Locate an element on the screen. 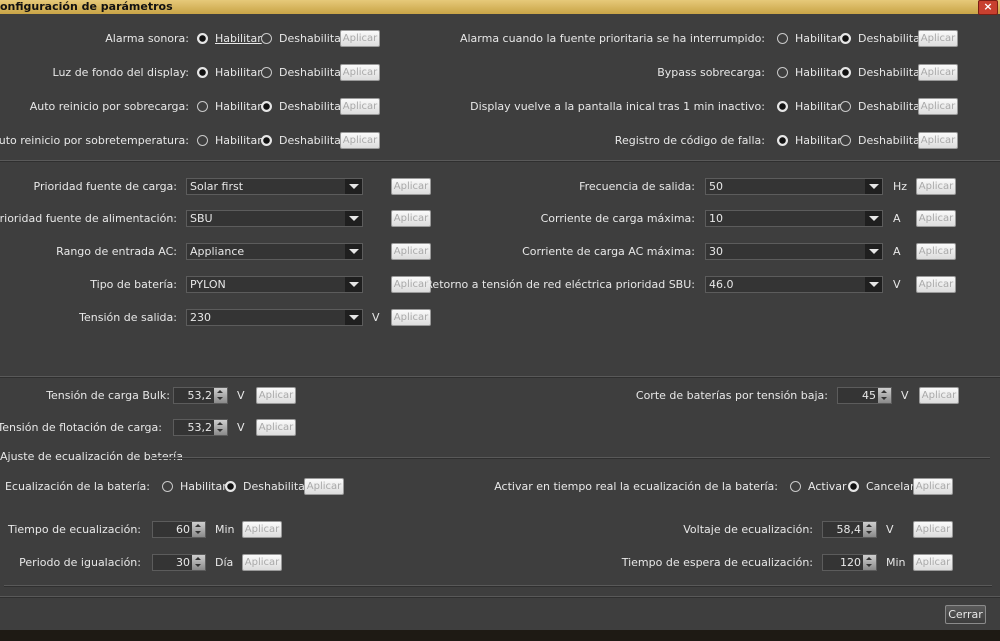 The height and width of the screenshot is (641, 1000). radio-label: Cancelar is located at coordinates (890, 486).